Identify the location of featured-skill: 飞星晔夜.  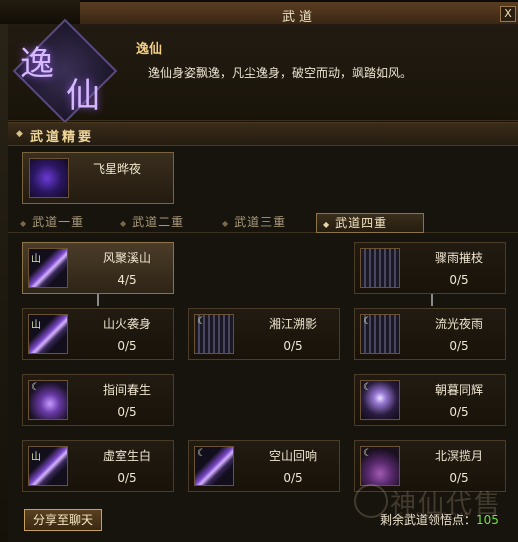
(98, 178).